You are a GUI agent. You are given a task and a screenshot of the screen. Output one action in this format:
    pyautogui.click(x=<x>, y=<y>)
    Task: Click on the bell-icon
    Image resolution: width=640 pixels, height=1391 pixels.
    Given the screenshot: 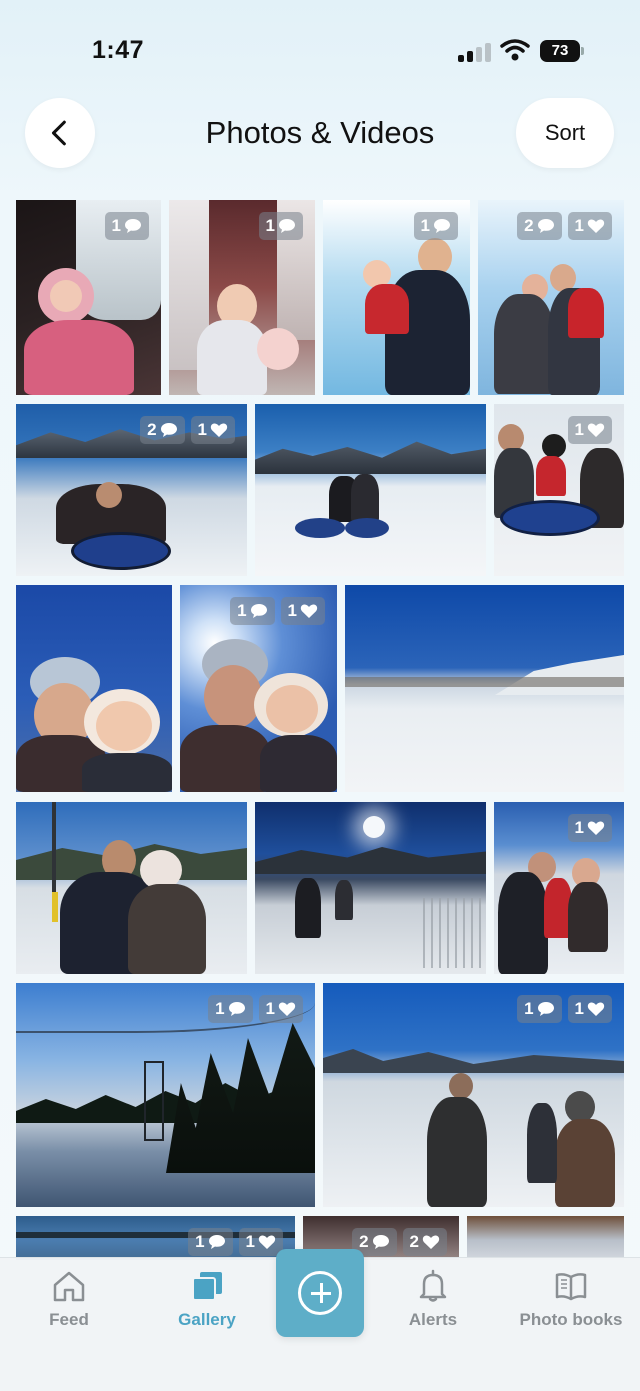 What is the action you would take?
    pyautogui.click(x=433, y=1285)
    